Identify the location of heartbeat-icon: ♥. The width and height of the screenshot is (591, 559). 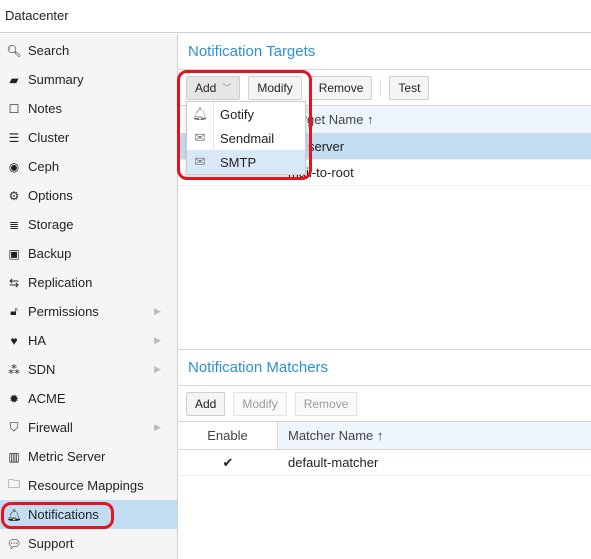
(14, 340).